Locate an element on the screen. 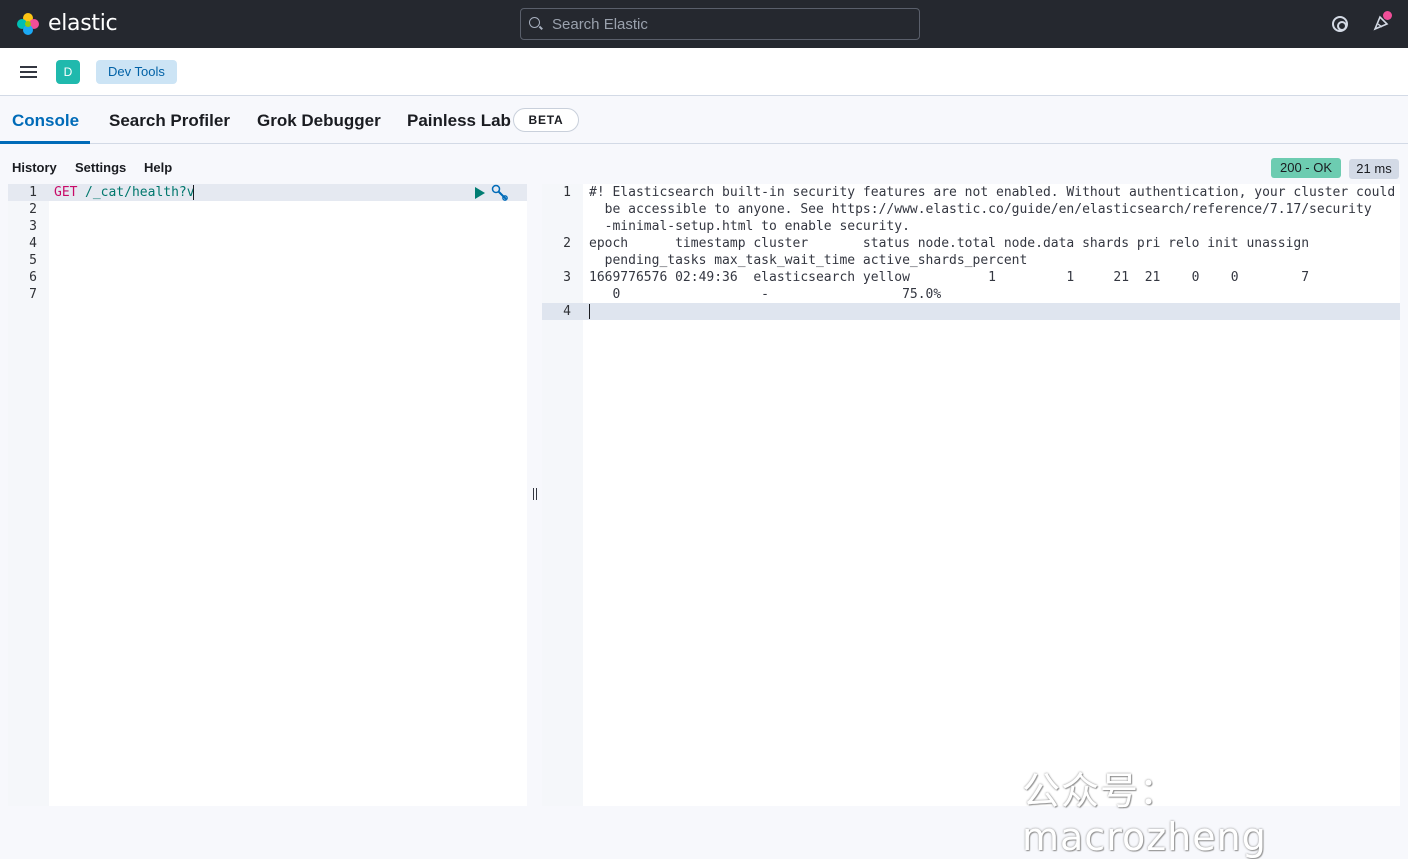 Image resolution: width=1408 pixels, height=859 pixels. brand-name: elastic is located at coordinates (83, 23).